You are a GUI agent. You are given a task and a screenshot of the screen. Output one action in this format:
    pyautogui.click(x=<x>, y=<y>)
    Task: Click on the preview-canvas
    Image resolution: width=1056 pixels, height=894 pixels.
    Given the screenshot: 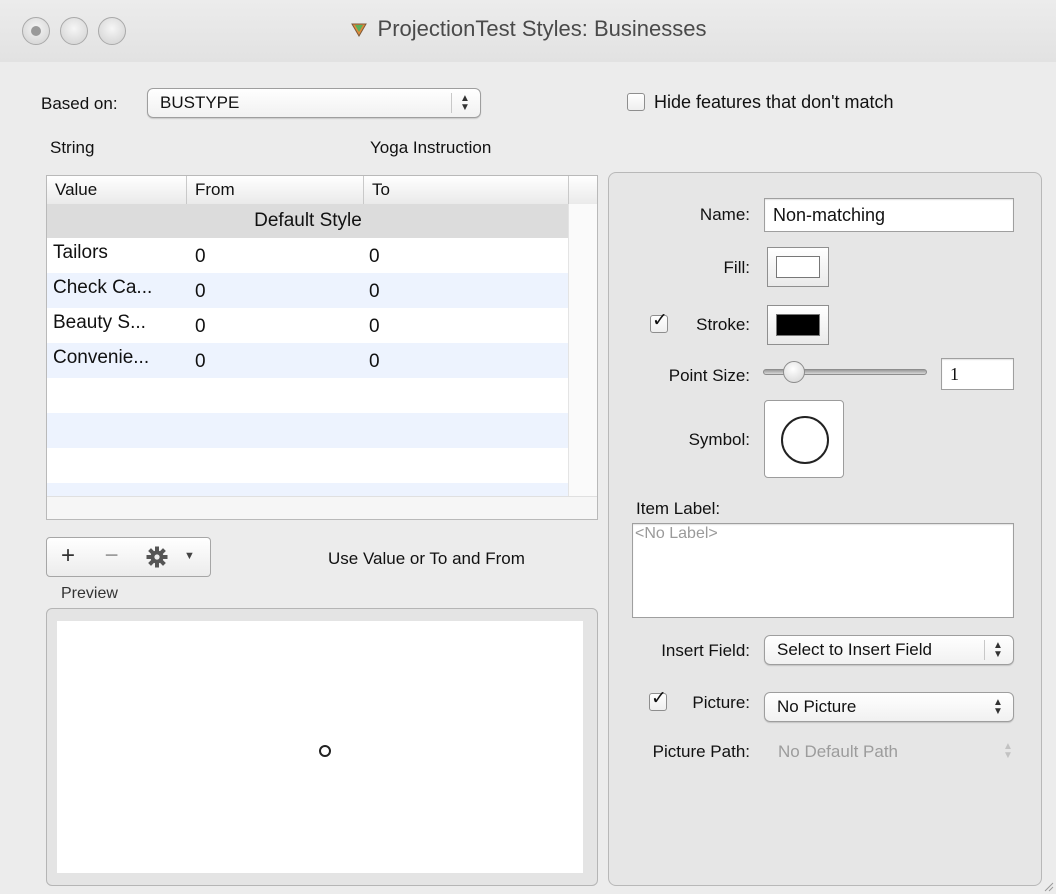 What is the action you would take?
    pyautogui.click(x=320, y=747)
    